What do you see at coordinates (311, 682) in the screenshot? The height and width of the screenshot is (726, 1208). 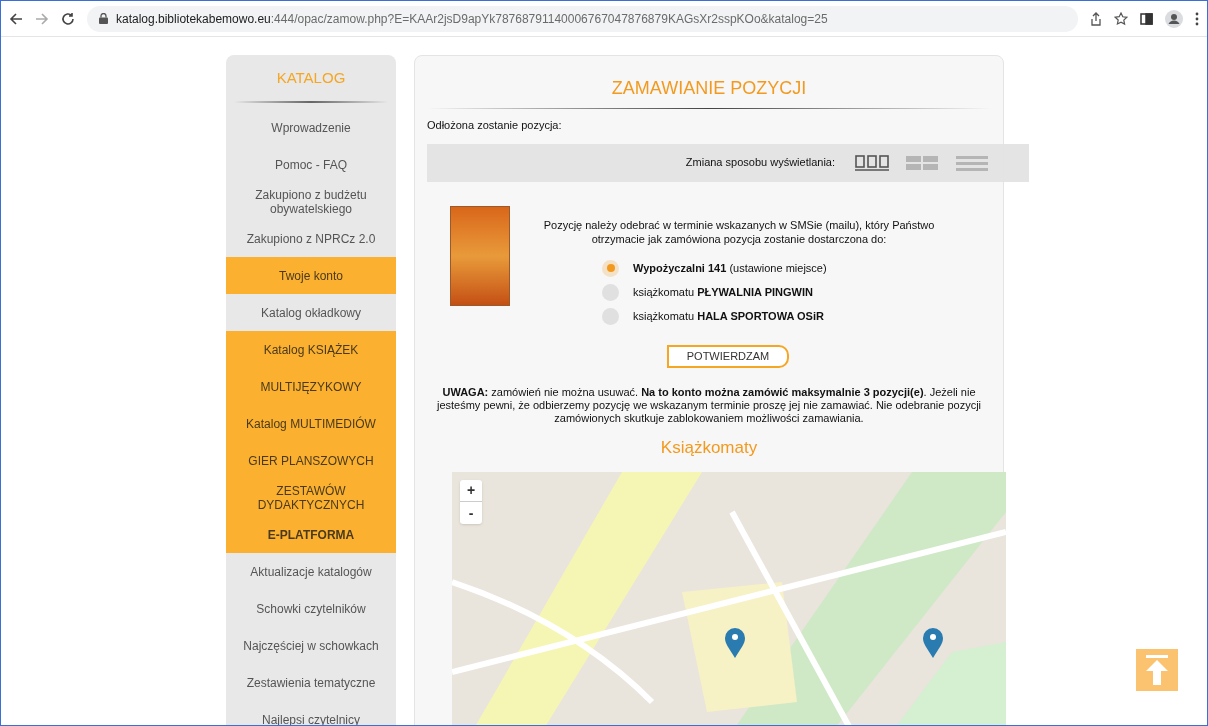 I see `sidebar-link: Zestawienia tematyczne` at bounding box center [311, 682].